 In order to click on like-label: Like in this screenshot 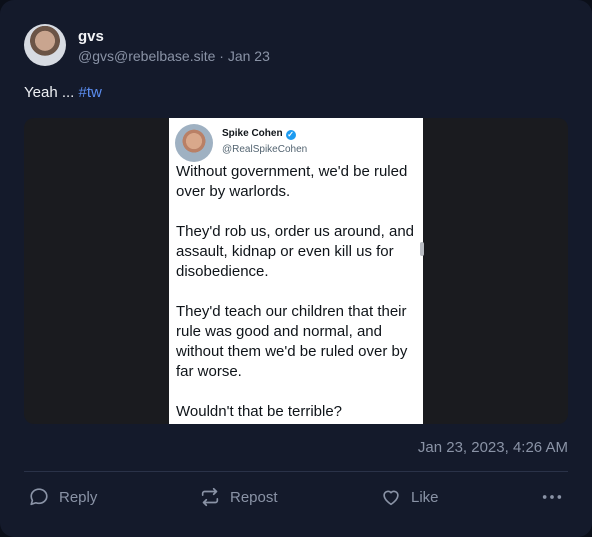, I will do `click(425, 497)`.